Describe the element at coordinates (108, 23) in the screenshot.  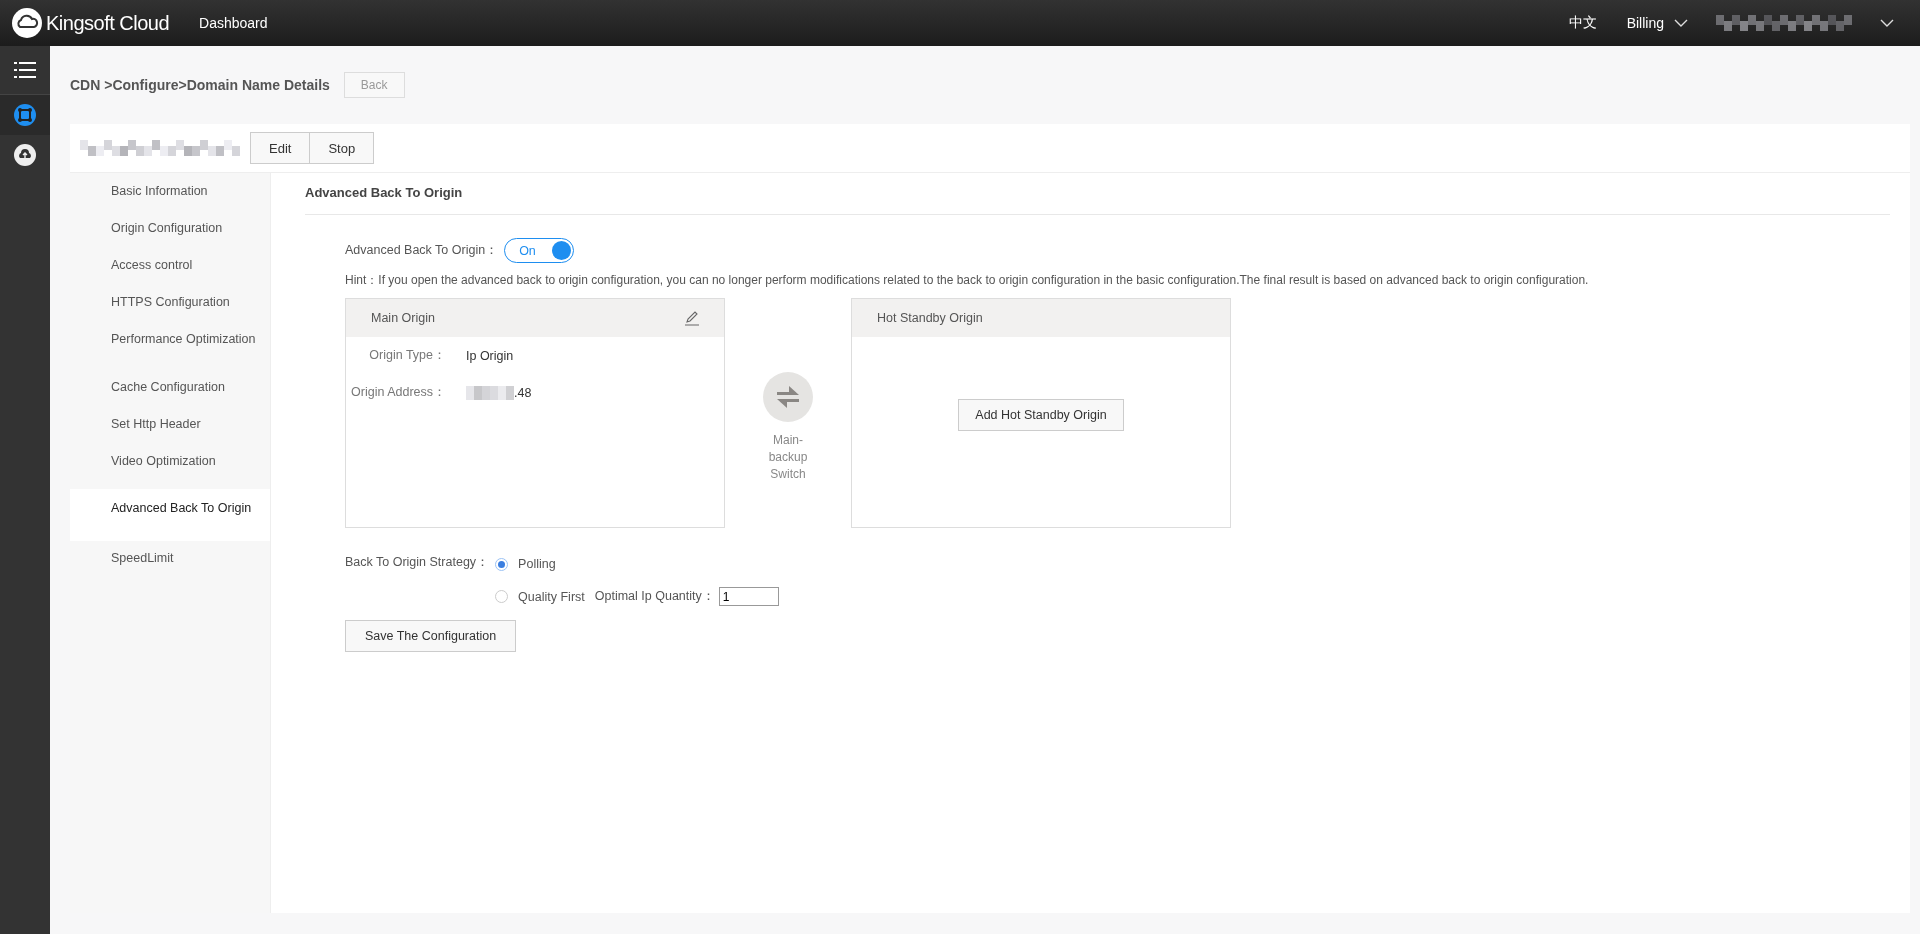
I see `brand-name: Kingsoft Cloud` at that location.